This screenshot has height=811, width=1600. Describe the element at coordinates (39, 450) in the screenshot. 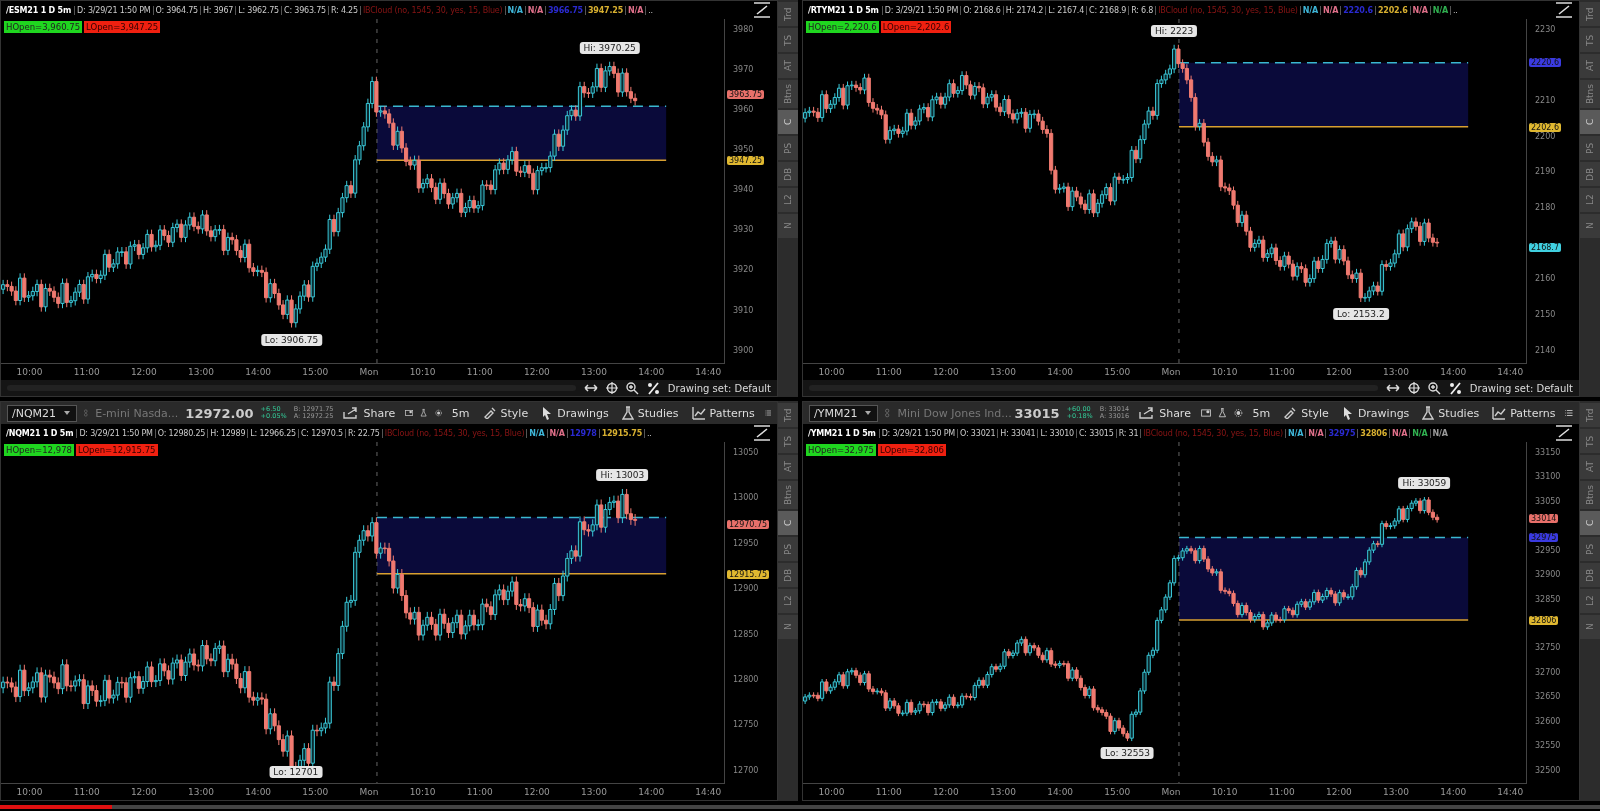

I see `high-open-label: HOpen=12,978` at that location.